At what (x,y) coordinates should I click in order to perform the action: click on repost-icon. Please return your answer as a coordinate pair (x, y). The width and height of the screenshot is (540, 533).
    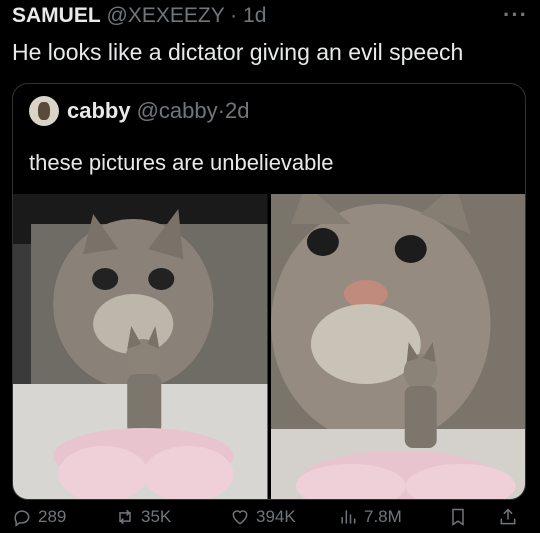
    Looking at the image, I should click on (125, 517).